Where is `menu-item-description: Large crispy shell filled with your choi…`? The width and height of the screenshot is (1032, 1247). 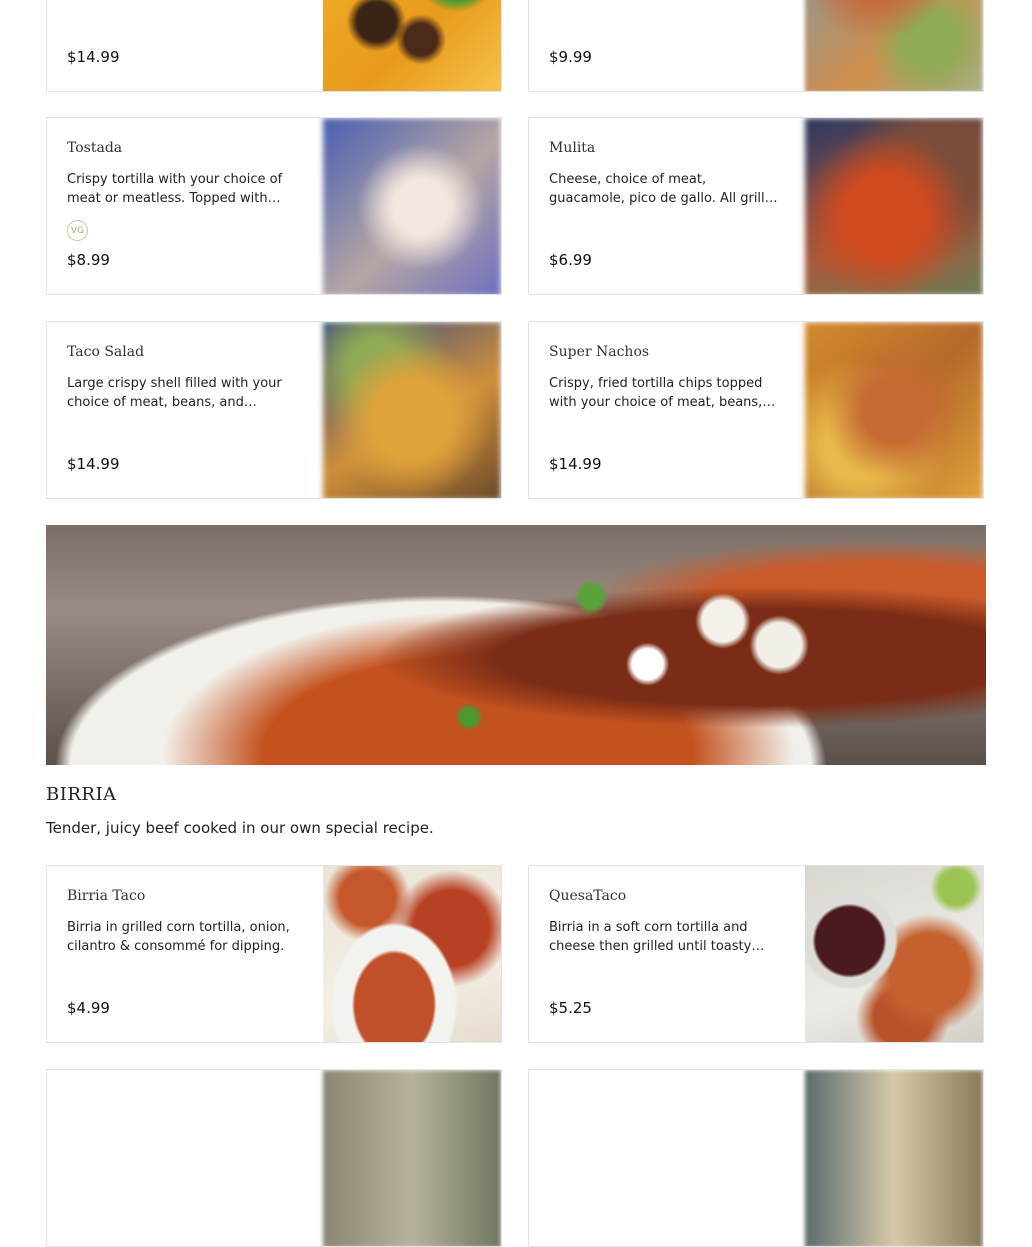
menu-item-description: Large crispy shell filled with your choi… is located at coordinates (174, 393).